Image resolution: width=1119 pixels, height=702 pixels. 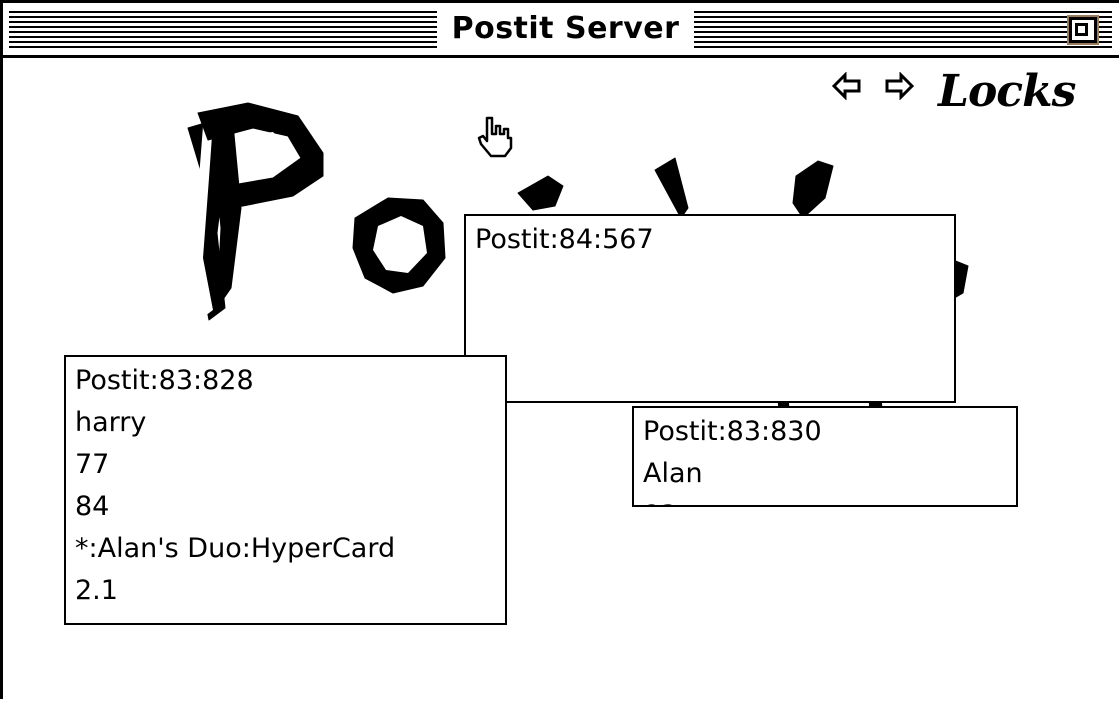 What do you see at coordinates (495, 137) in the screenshot?
I see `hand-cursor-icon` at bounding box center [495, 137].